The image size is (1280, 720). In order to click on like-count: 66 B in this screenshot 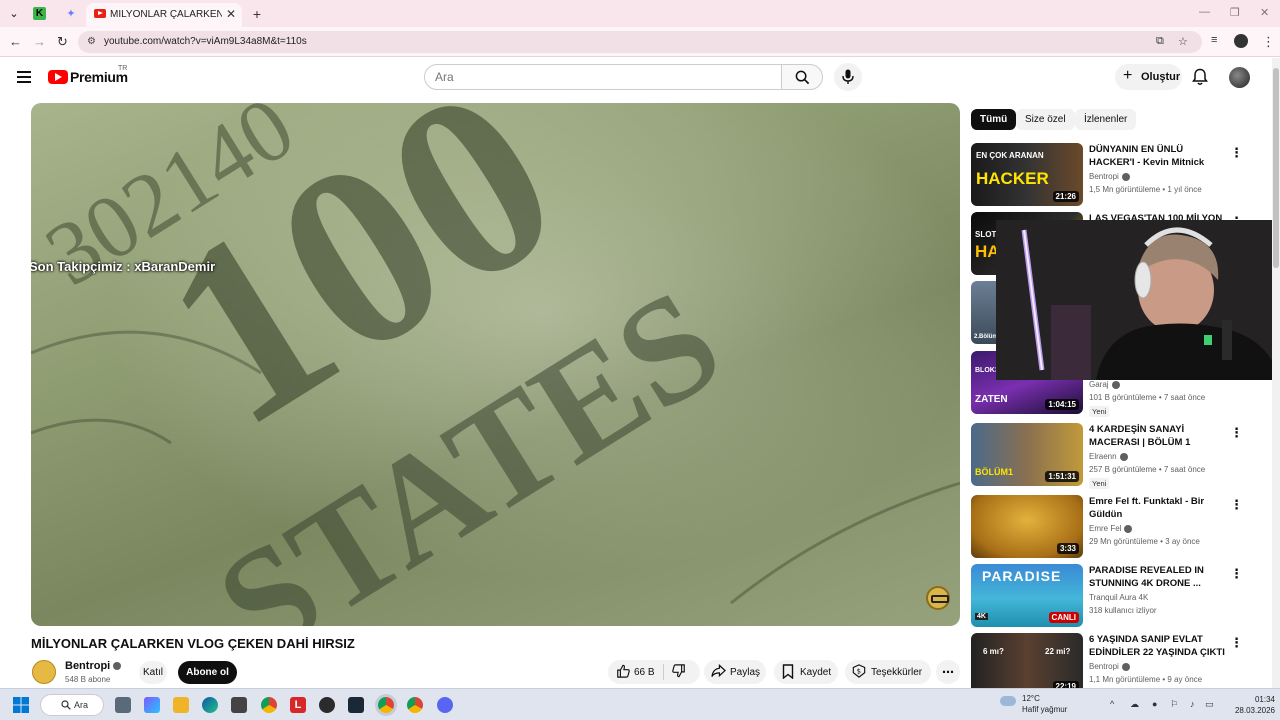, I will do `click(644, 672)`.